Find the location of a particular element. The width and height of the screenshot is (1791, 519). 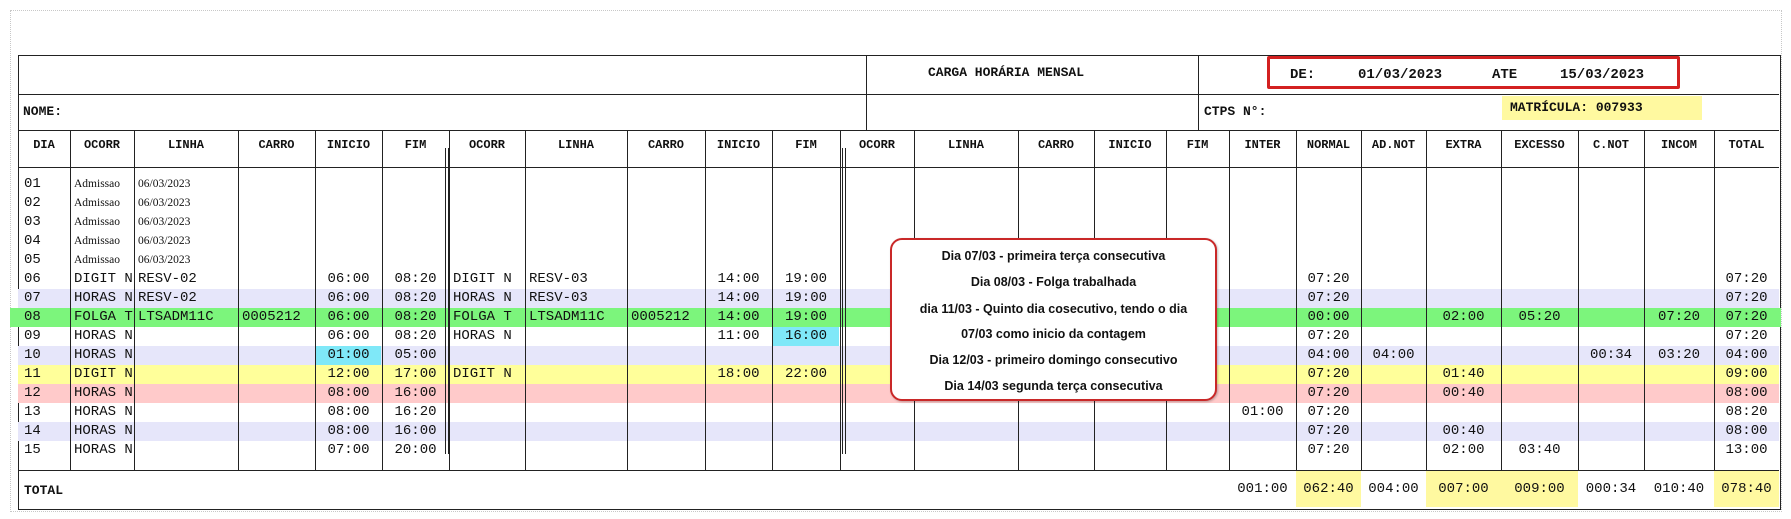

cell-dia: 05 is located at coordinates (32, 260).